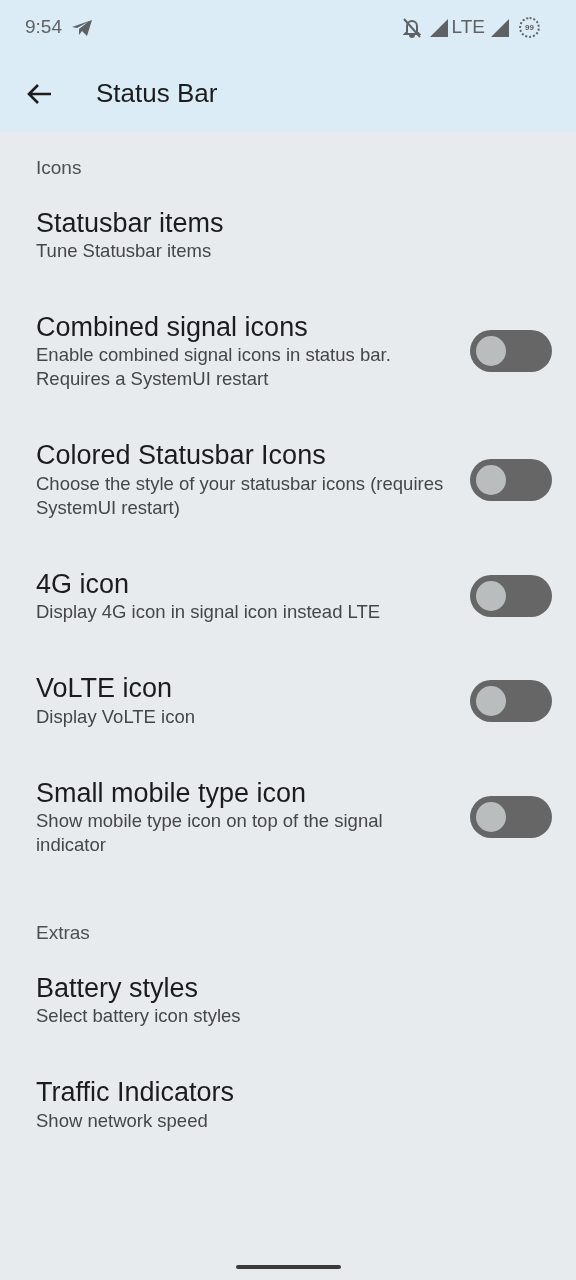 The width and height of the screenshot is (576, 1280). I want to click on preference-title: VoLTE icon, so click(105, 688).